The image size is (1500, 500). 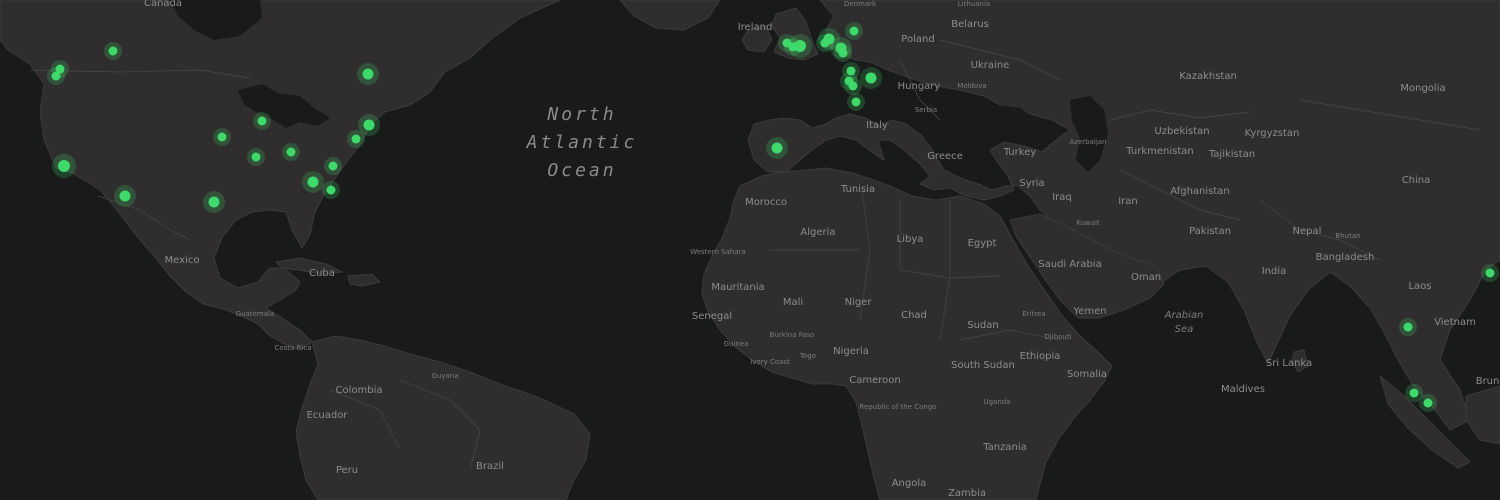 What do you see at coordinates (1208, 76) in the screenshot?
I see `country-label: Kazakhstan` at bounding box center [1208, 76].